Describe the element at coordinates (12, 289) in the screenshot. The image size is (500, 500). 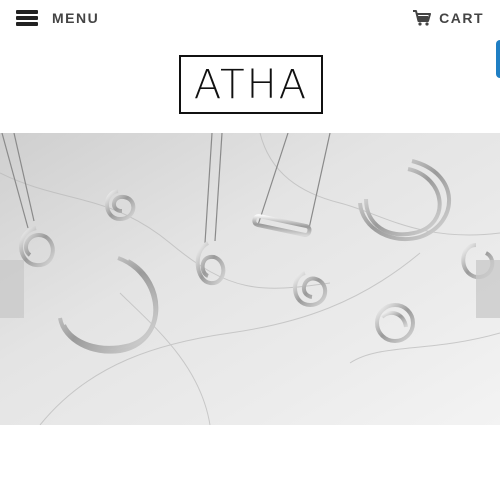
I see `carousel-prev-button` at that location.